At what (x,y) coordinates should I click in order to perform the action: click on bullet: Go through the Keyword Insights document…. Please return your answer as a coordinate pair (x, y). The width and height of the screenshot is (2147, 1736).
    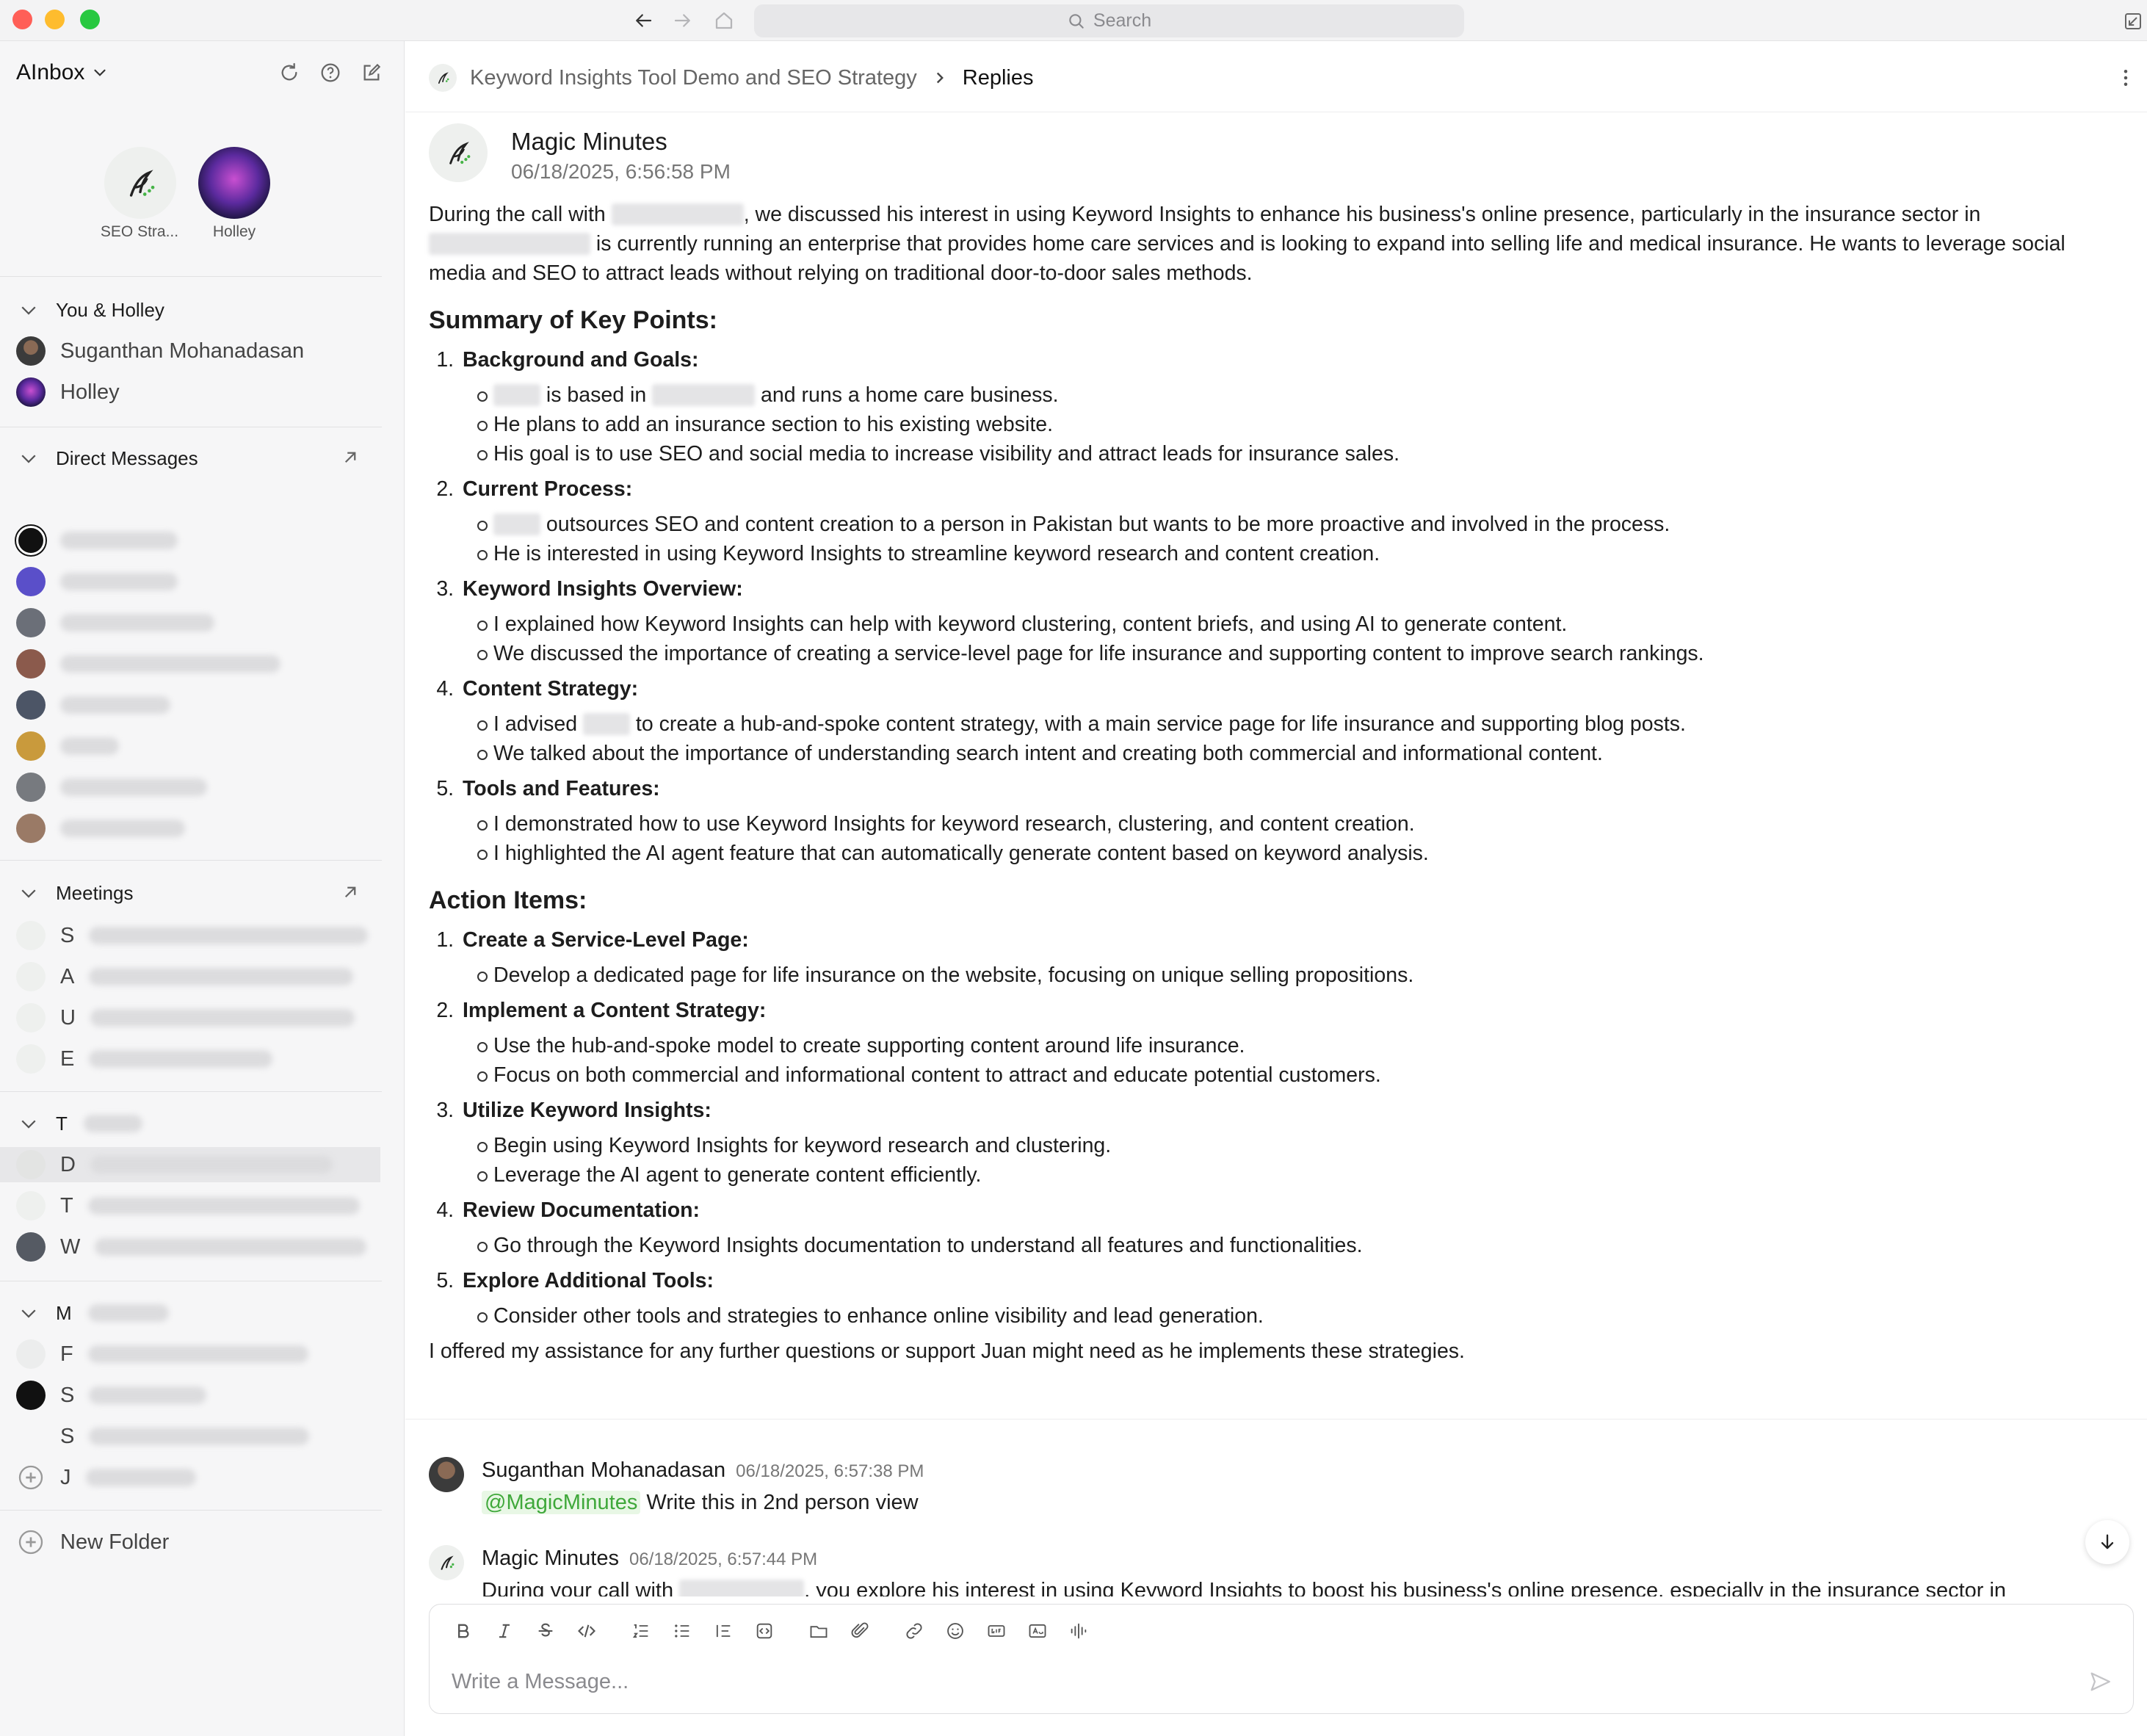
    Looking at the image, I should click on (1301, 1245).